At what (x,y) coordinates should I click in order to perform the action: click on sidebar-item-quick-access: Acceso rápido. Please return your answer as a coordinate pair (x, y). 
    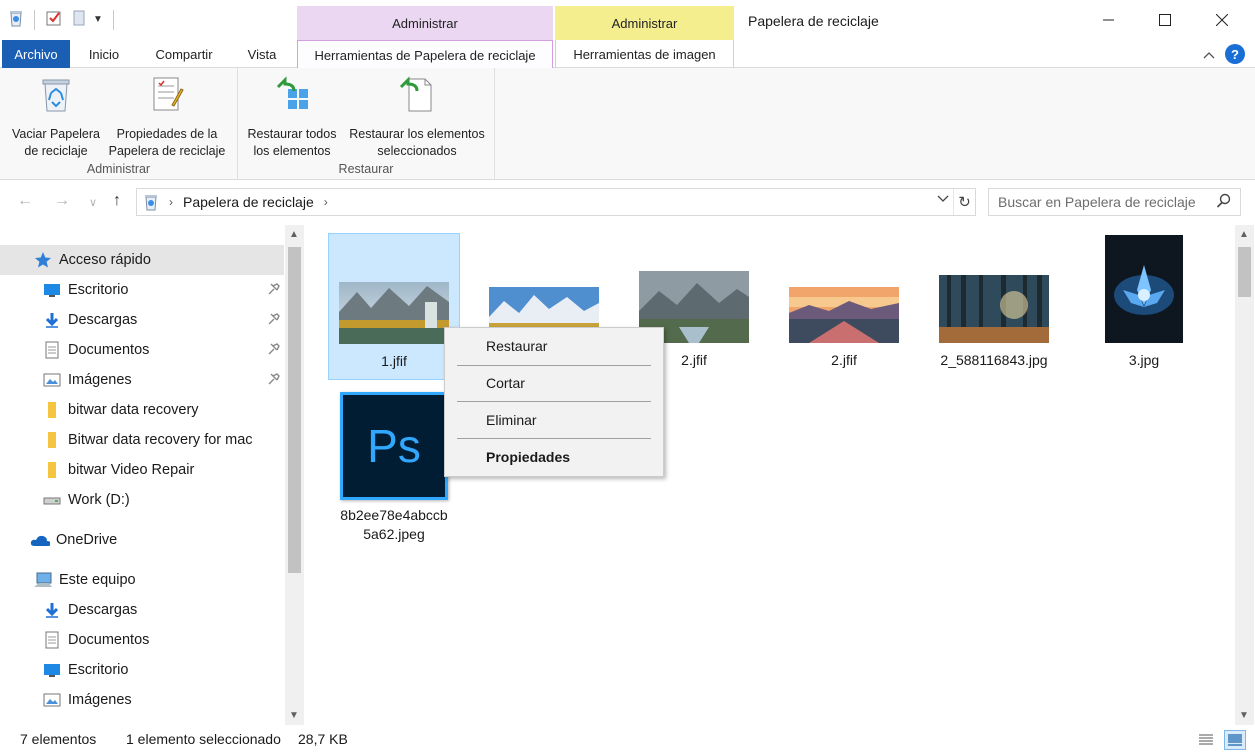
    Looking at the image, I should click on (142, 260).